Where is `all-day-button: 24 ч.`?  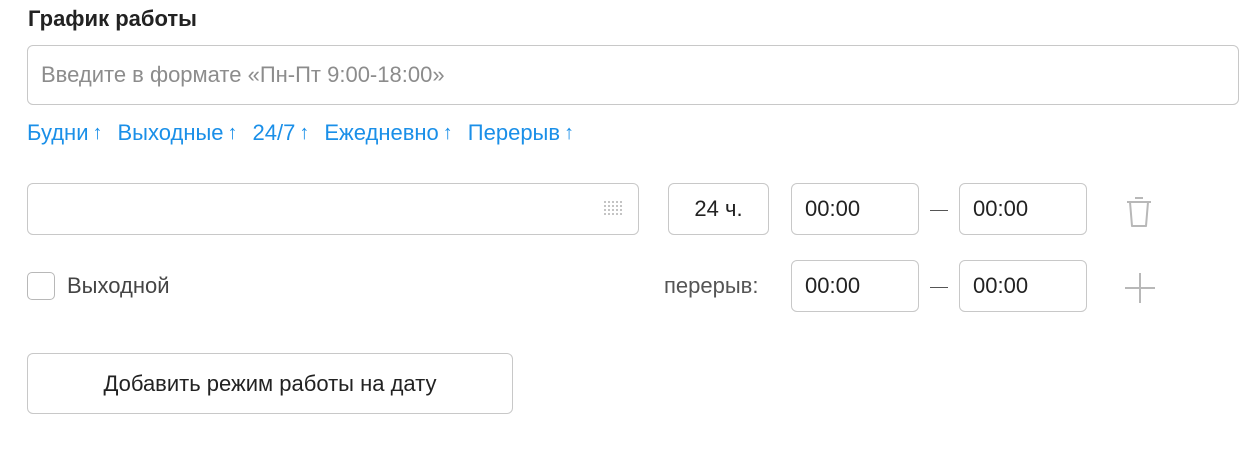
all-day-button: 24 ч. is located at coordinates (718, 209).